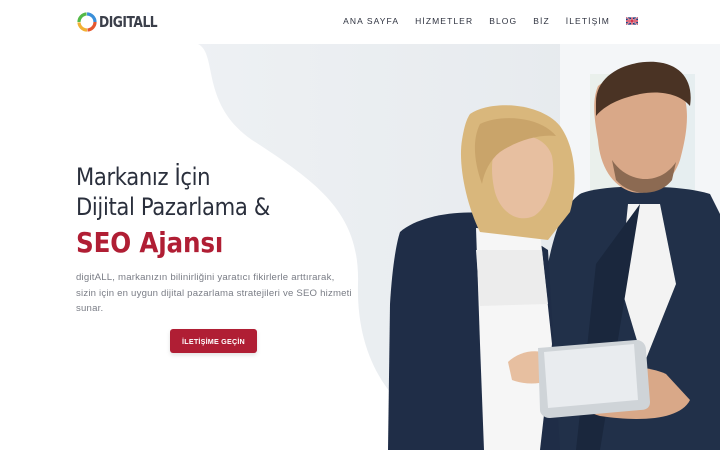 Image resolution: width=720 pixels, height=450 pixels. What do you see at coordinates (444, 21) in the screenshot?
I see `nav-item-hizmetler: HİZMETLER` at bounding box center [444, 21].